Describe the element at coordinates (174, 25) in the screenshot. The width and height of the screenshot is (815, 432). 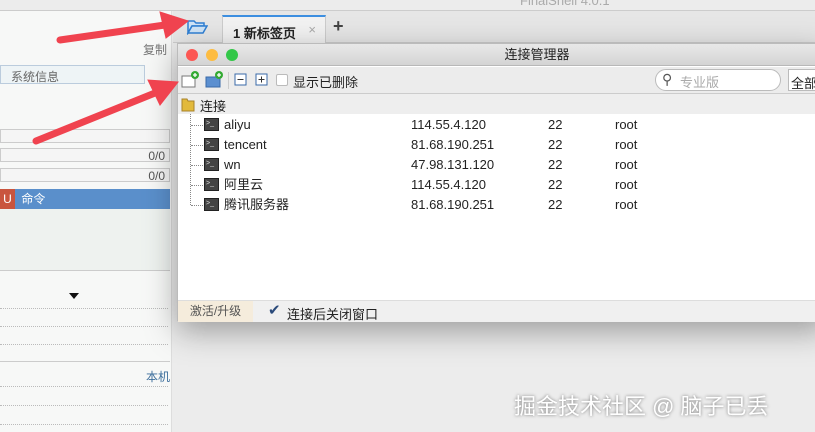
I see `arrow-head-icon` at that location.